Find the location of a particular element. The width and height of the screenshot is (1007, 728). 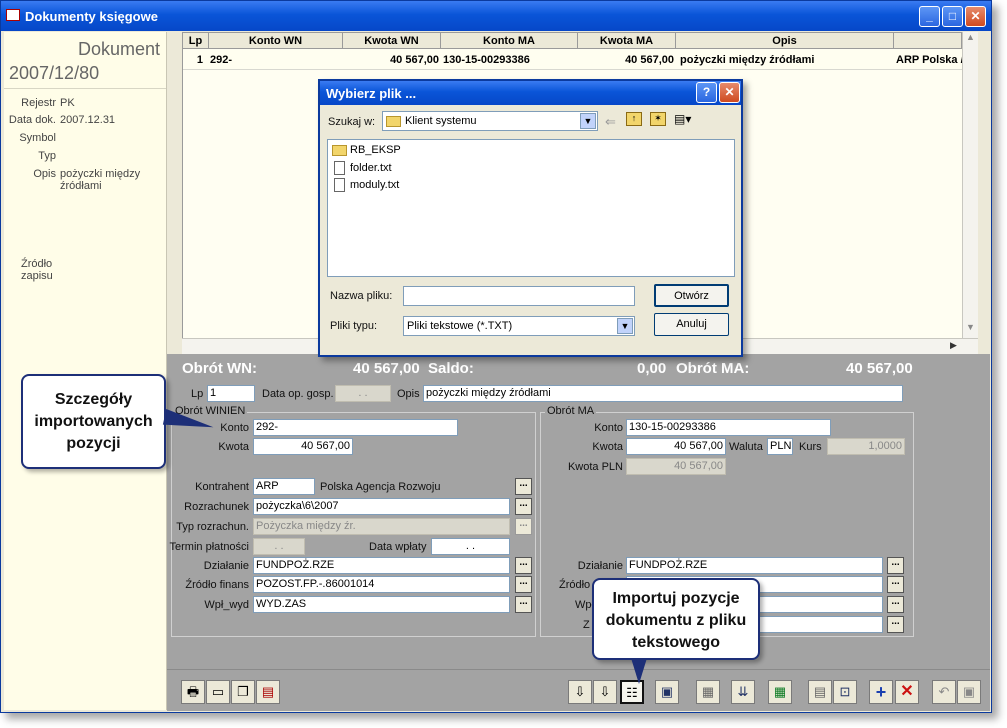

kwota-pln-field: 40 567,00 is located at coordinates (676, 466).